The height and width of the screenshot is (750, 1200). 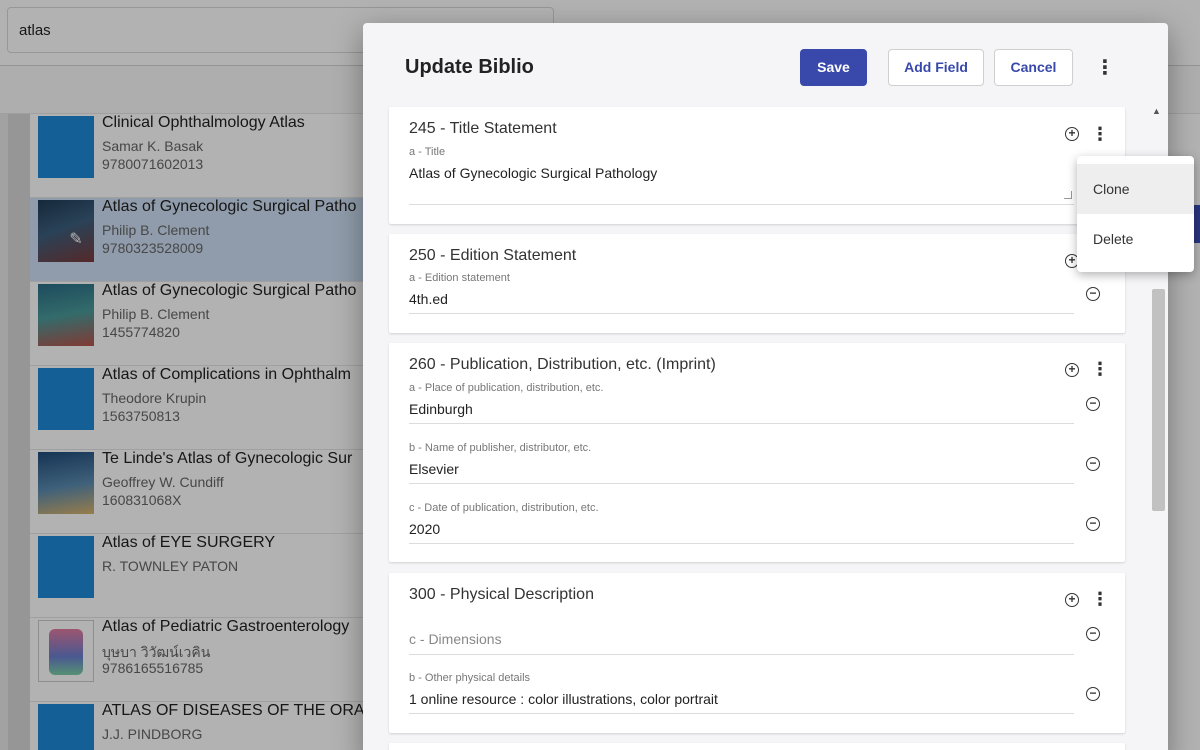 I want to click on clone-menu-item: Clone, so click(x=1135, y=189).